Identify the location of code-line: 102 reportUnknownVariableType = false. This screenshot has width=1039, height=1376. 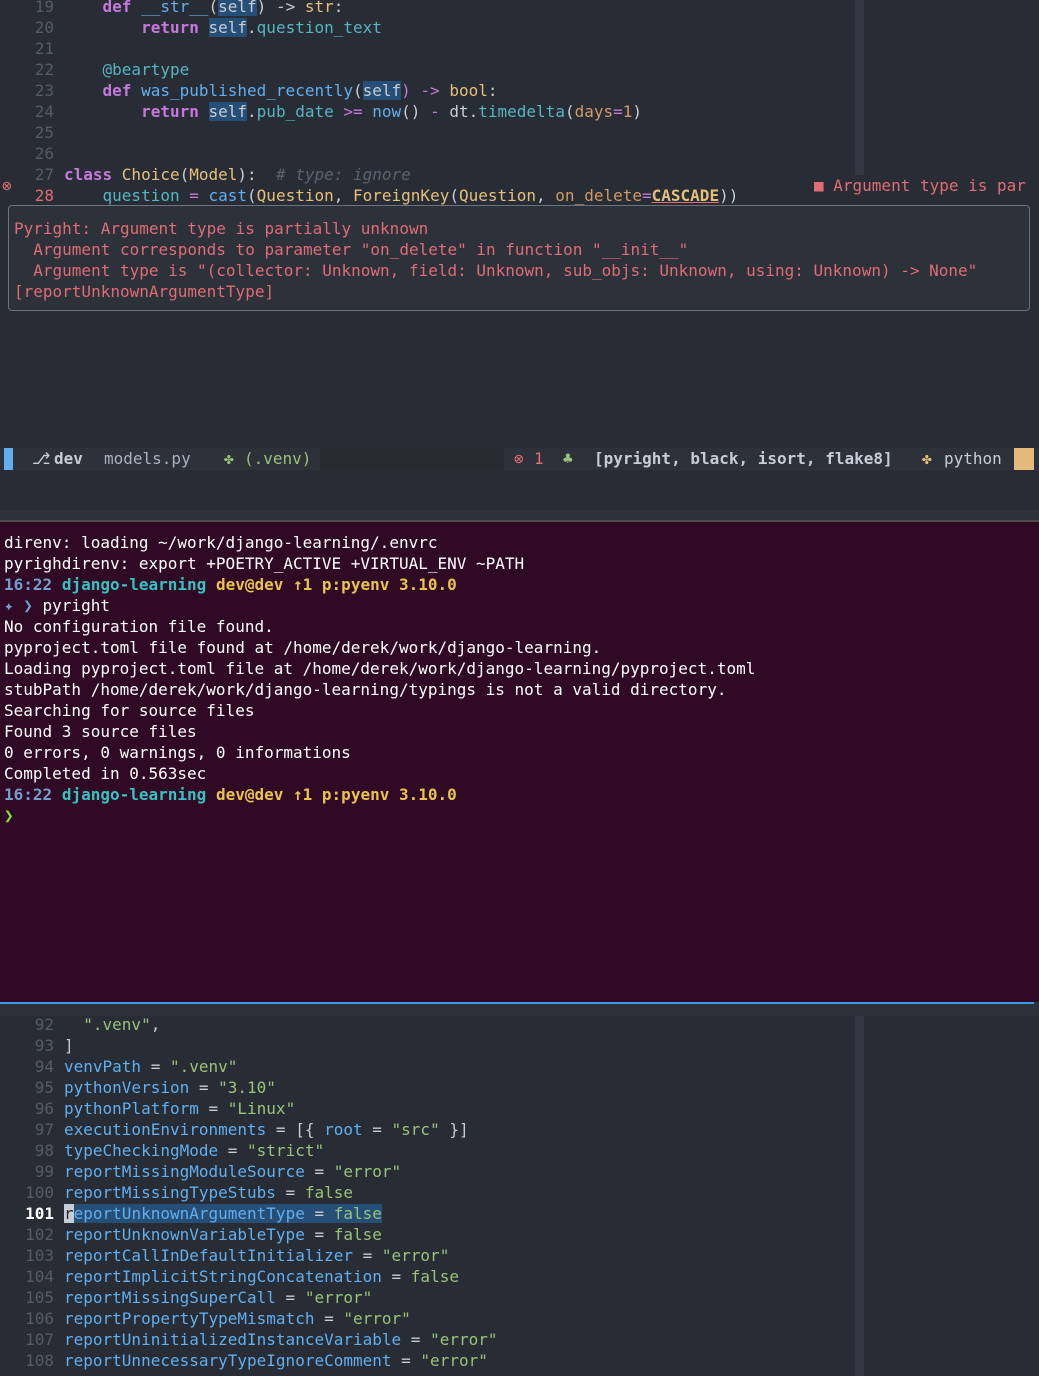
(191, 1234).